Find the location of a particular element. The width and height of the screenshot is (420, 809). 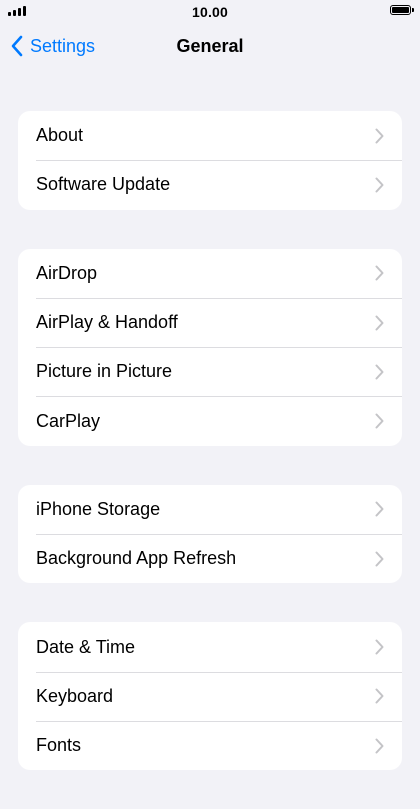

page-title: General is located at coordinates (210, 46).